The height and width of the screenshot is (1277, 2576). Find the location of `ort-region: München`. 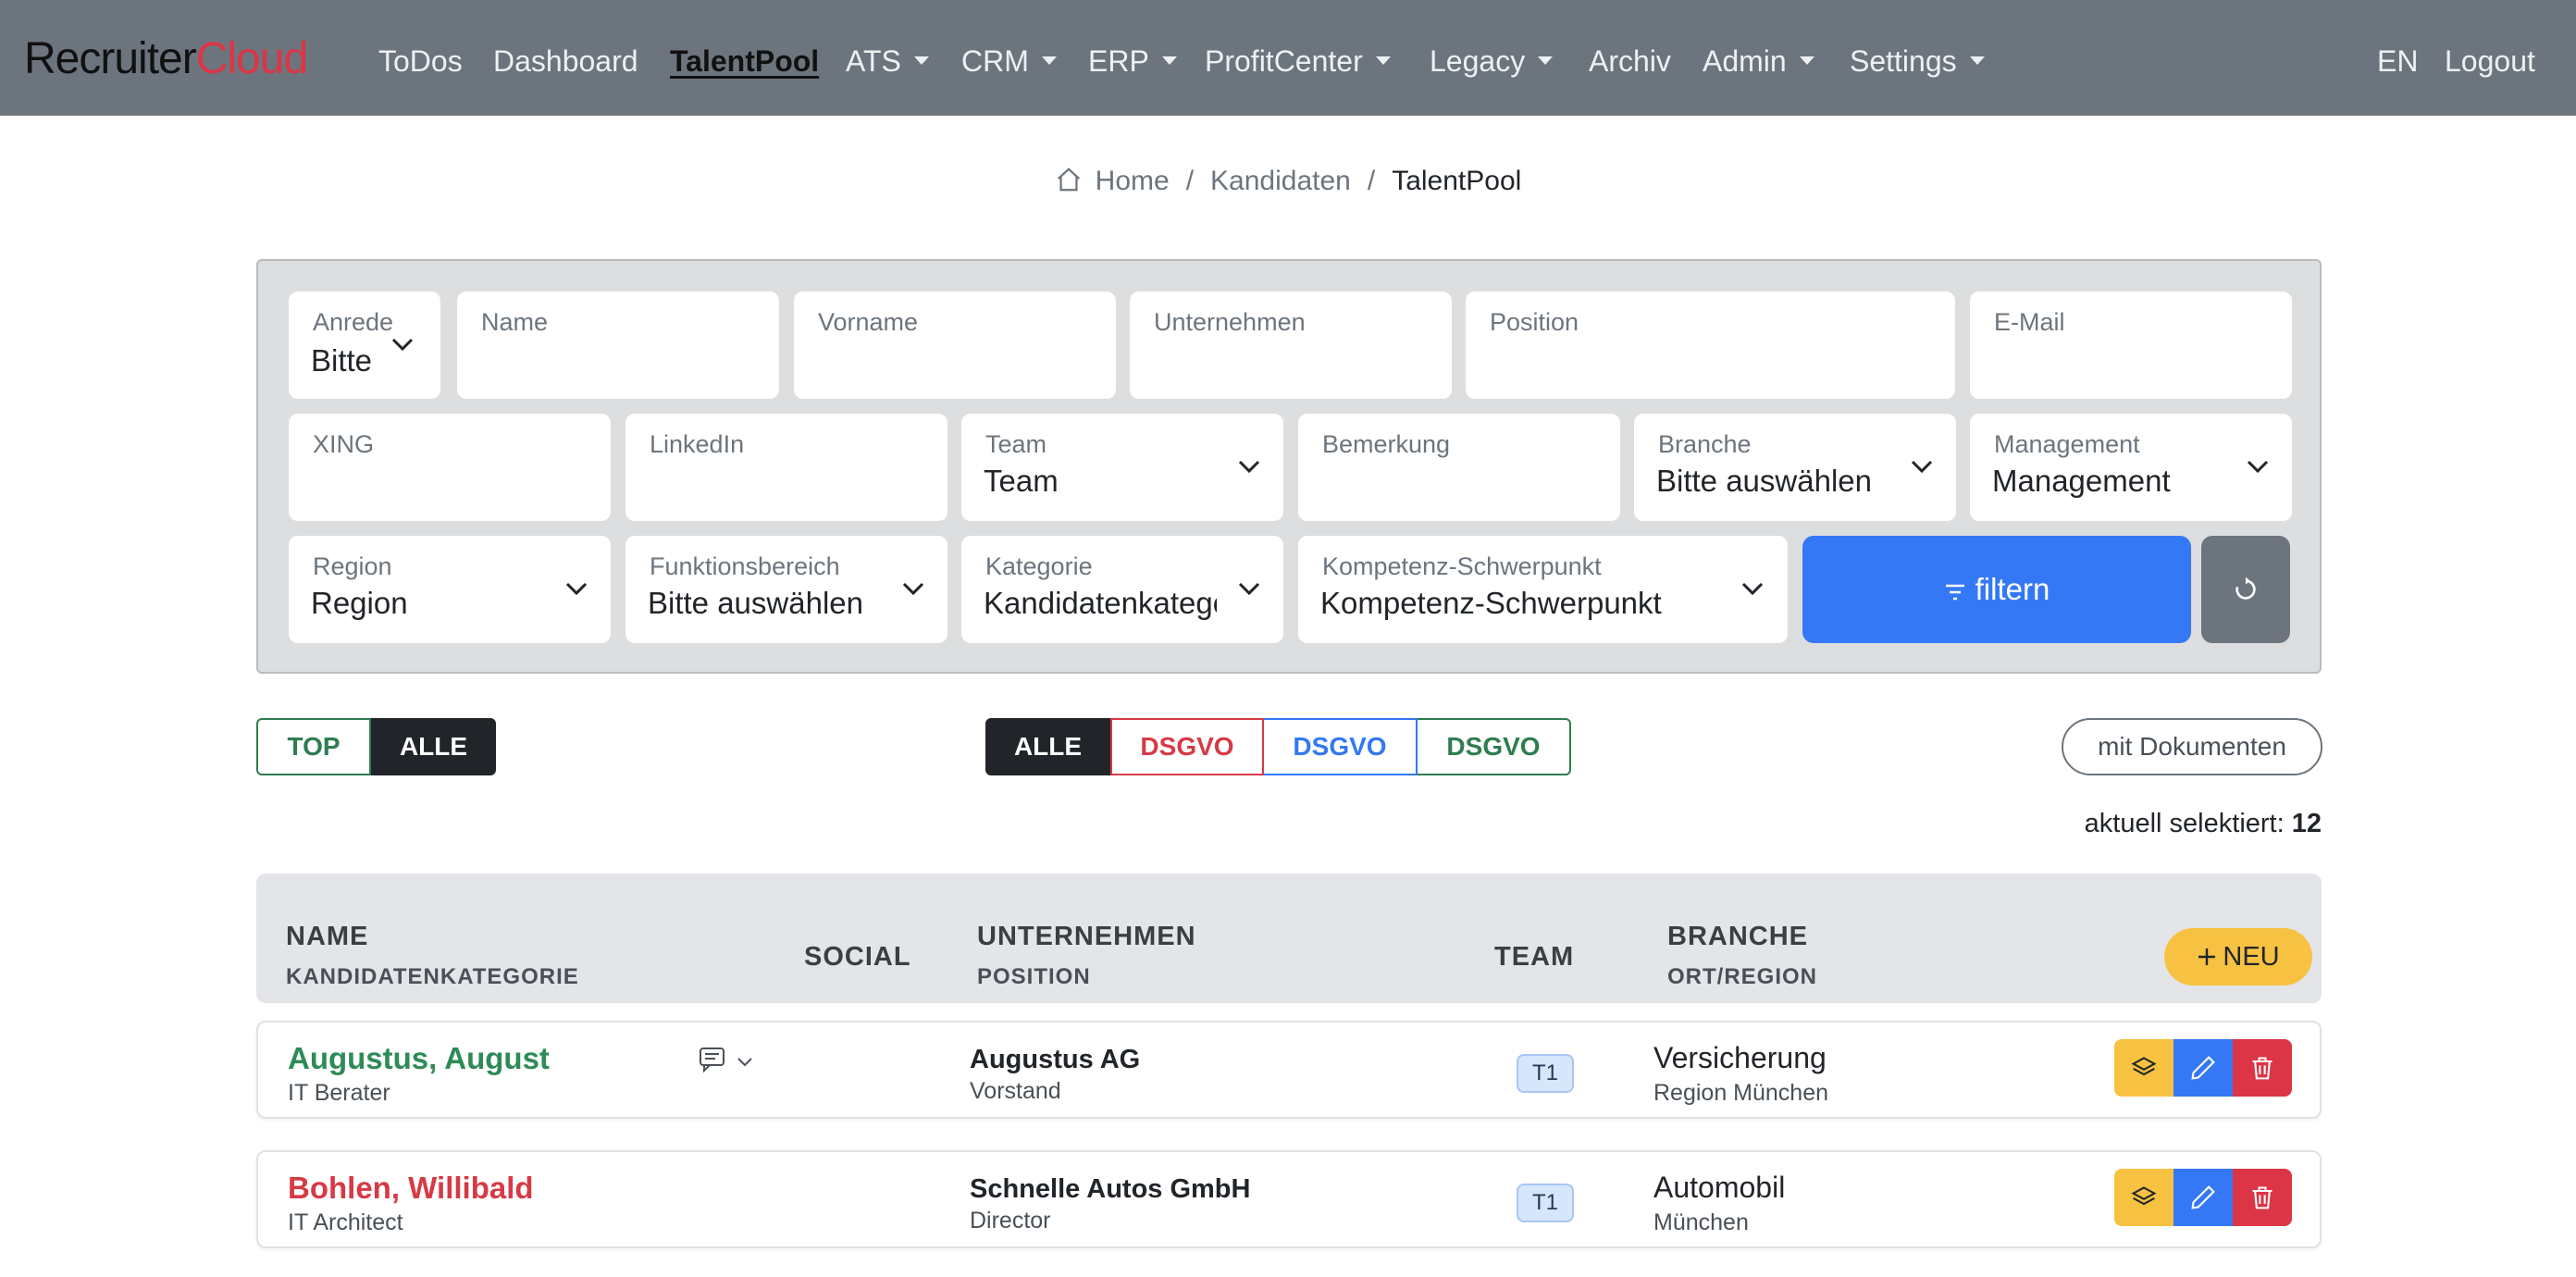

ort-region: München is located at coordinates (1701, 1222).